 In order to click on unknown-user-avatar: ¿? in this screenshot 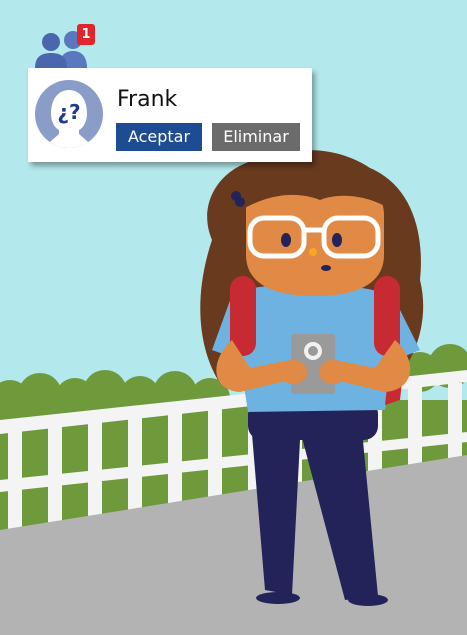, I will do `click(69, 114)`.